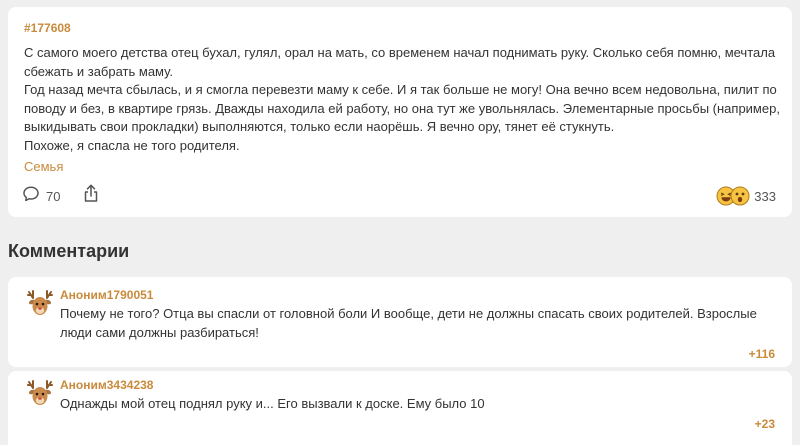 The height and width of the screenshot is (445, 800). Describe the element at coordinates (106, 385) in the screenshot. I see `comment-author: Аноним3434238` at that location.